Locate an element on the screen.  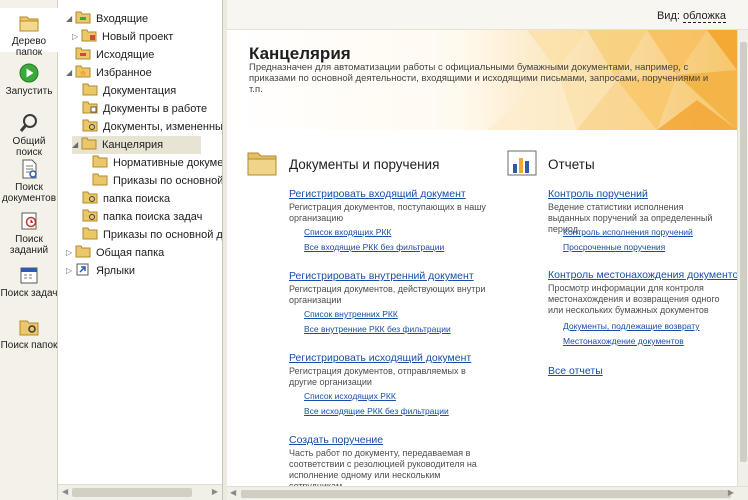
internal-list-link: Список внутренних РКК is located at coordinates (351, 314).